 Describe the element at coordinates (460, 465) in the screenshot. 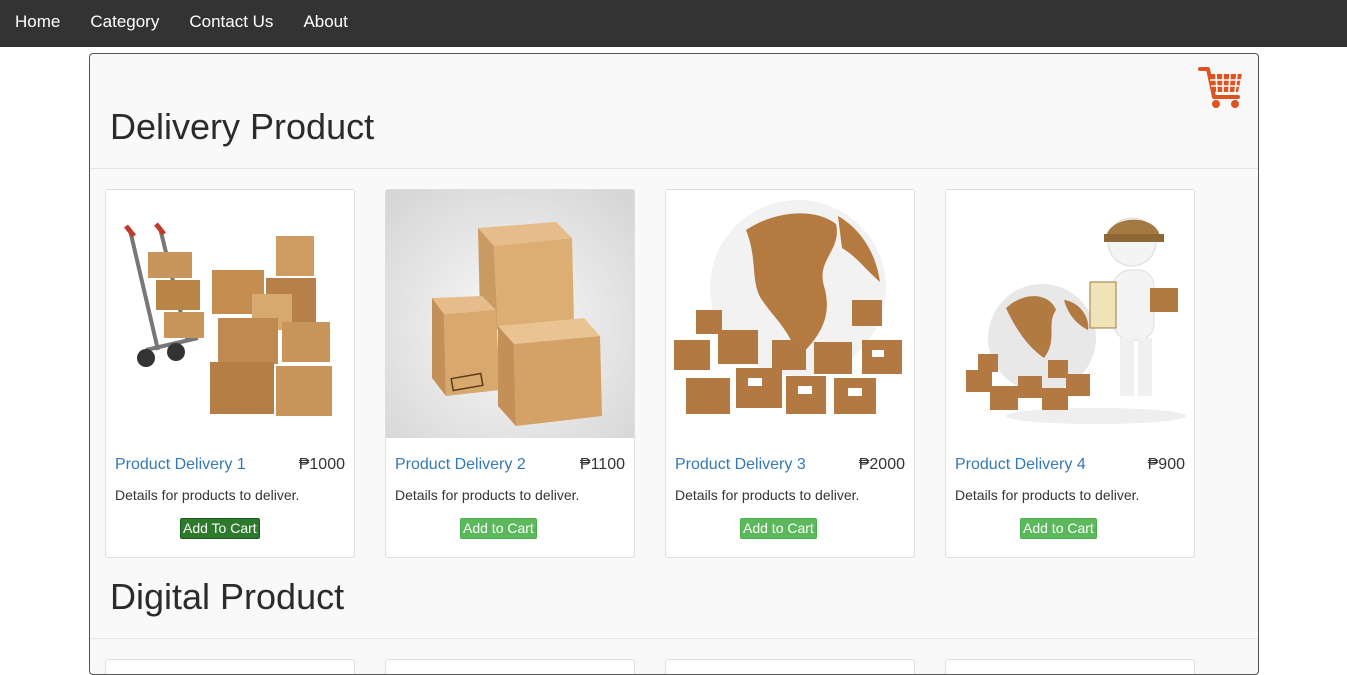

I see `product-title-2: Product Delivery 2` at that location.